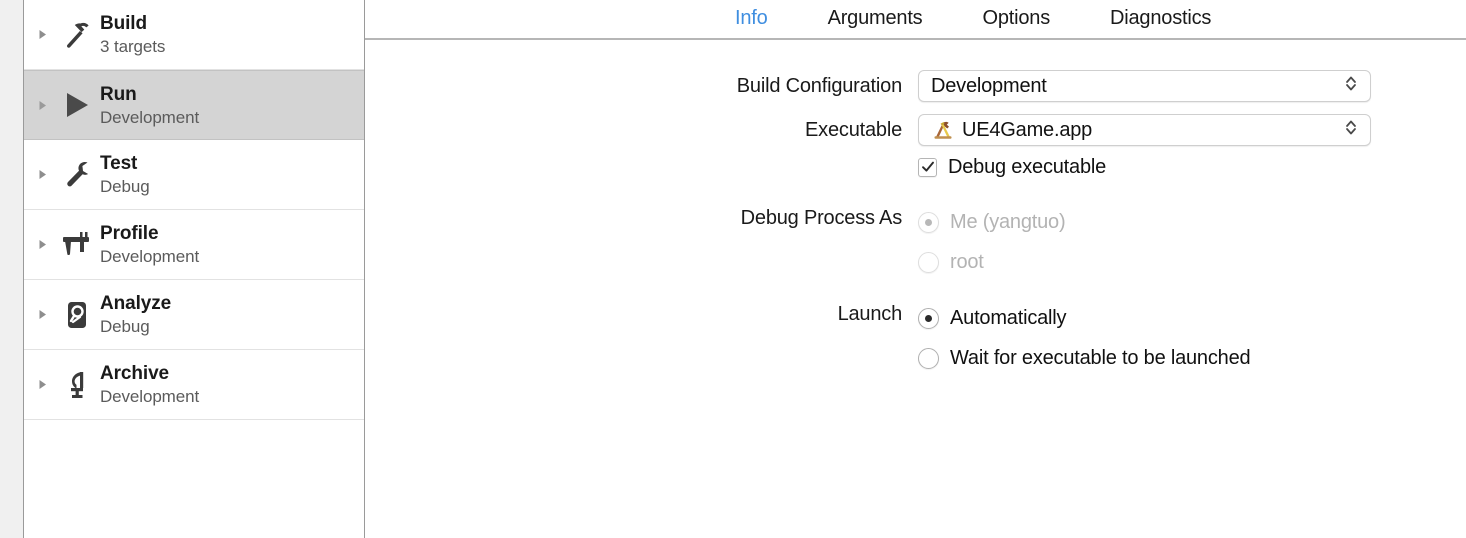 Image resolution: width=1466 pixels, height=538 pixels. I want to click on debug-process-as-radio-group: Me (yangtuo) root, so click(1192, 242).